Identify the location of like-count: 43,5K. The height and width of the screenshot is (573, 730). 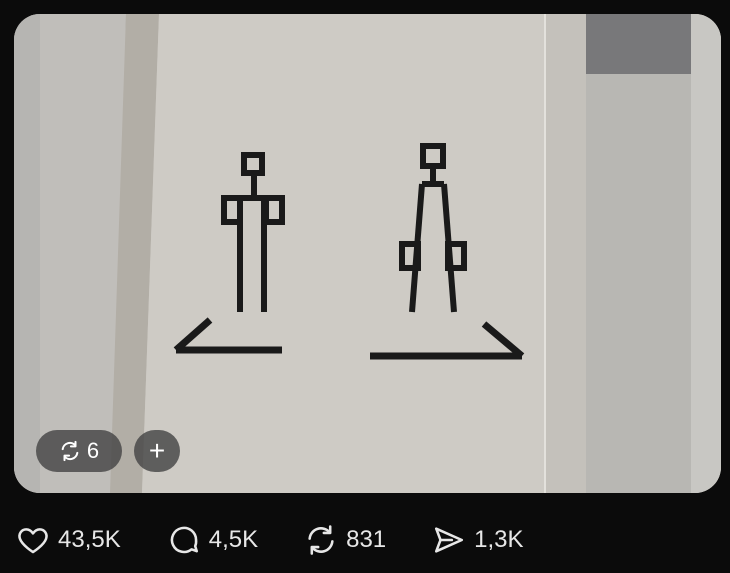
(89, 539).